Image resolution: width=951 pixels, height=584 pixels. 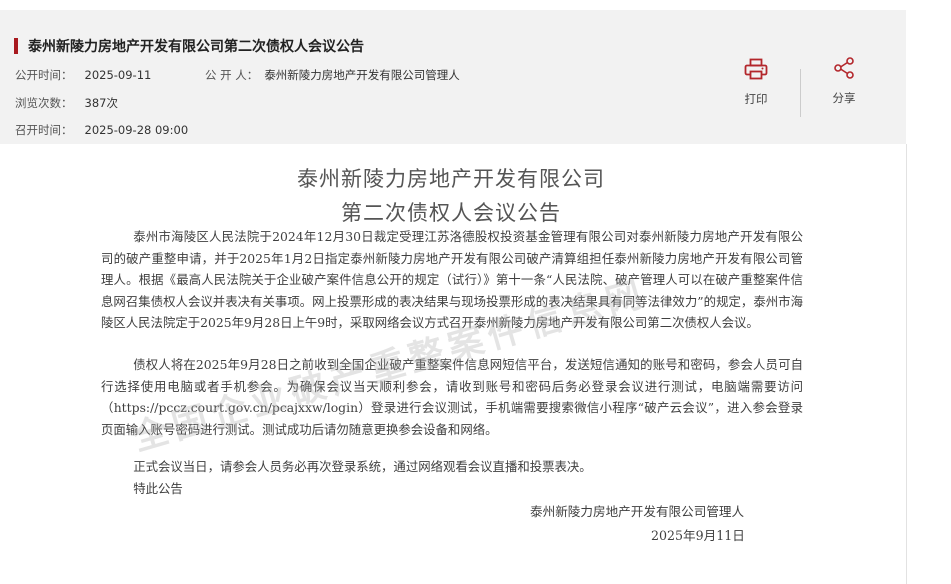 What do you see at coordinates (451, 213) in the screenshot?
I see `document-title-line-2: 第二次债权人会议公告` at bounding box center [451, 213].